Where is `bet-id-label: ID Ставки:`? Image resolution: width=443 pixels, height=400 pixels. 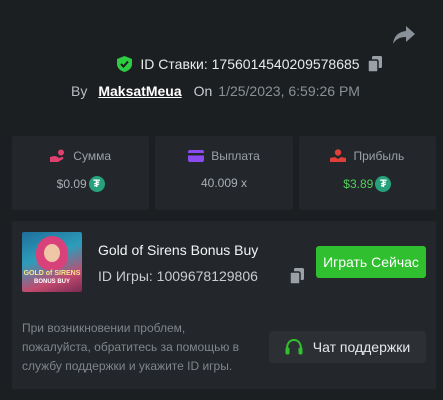
bet-id-label: ID Ставки: is located at coordinates (174, 64).